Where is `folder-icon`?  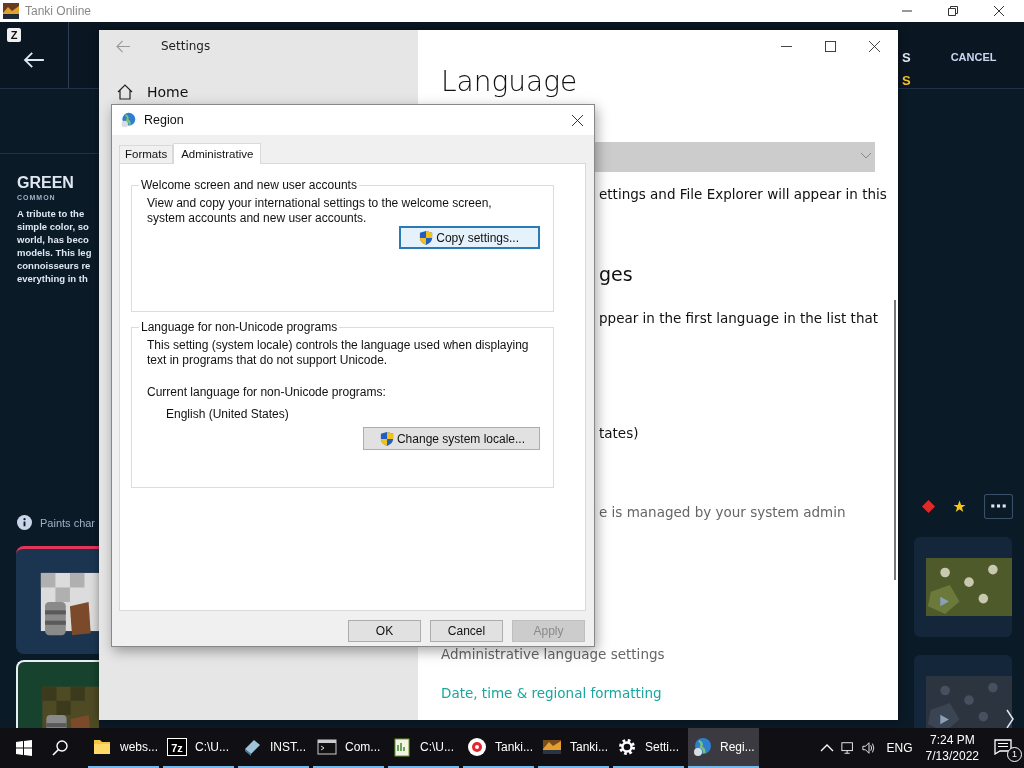
folder-icon is located at coordinates (102, 747).